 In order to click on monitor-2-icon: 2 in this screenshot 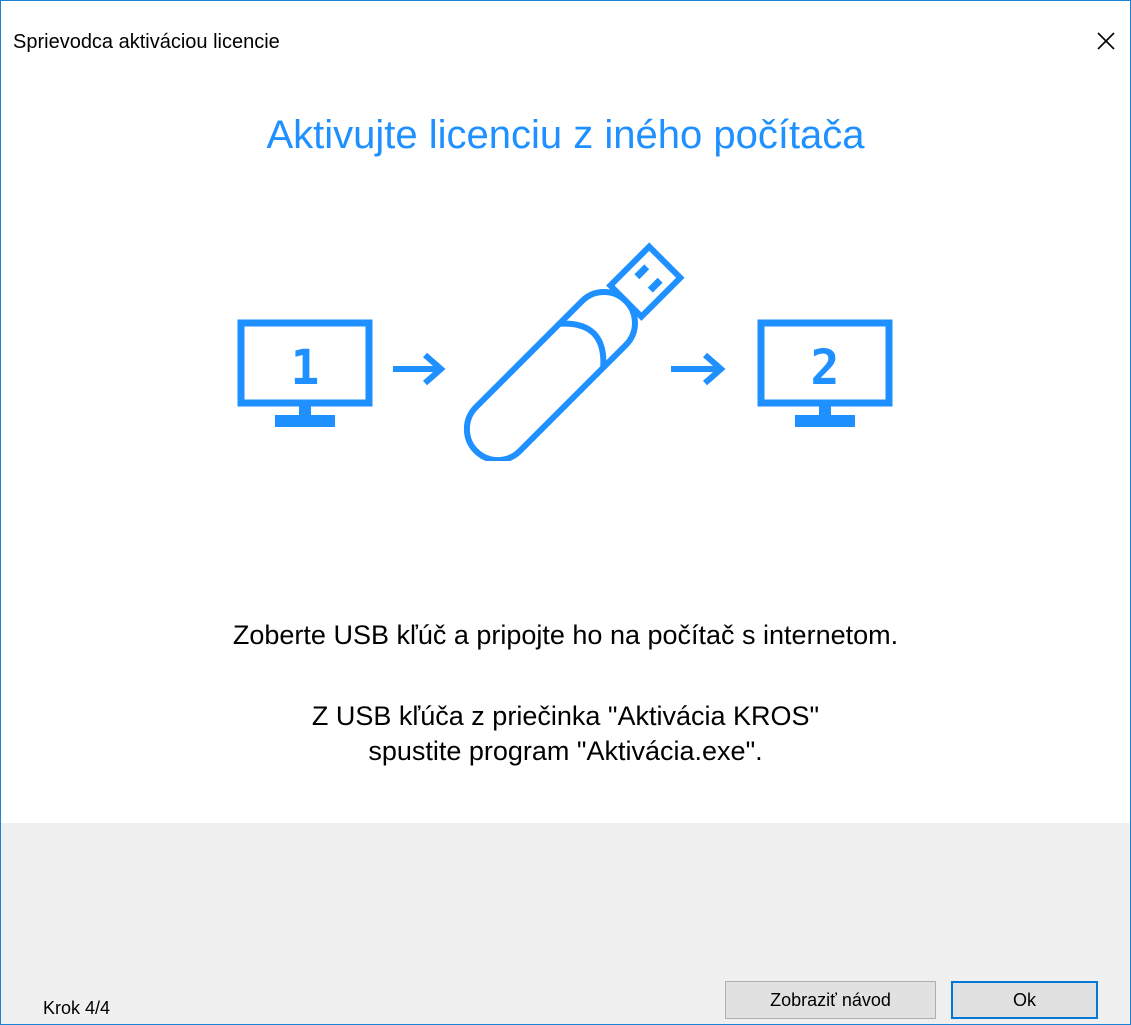, I will do `click(825, 373)`.